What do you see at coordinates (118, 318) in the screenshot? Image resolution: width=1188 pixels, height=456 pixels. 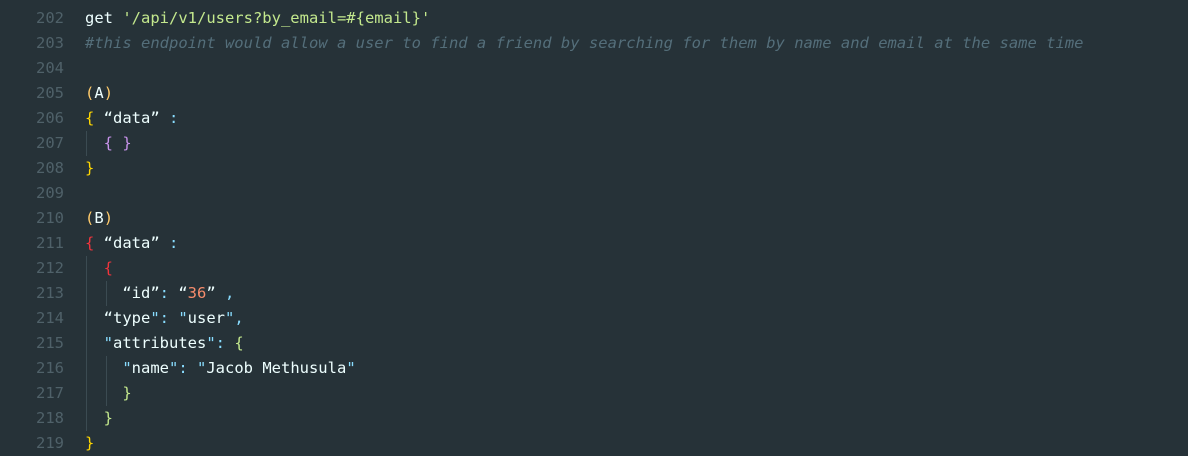 I see `code-token: “type` at bounding box center [118, 318].